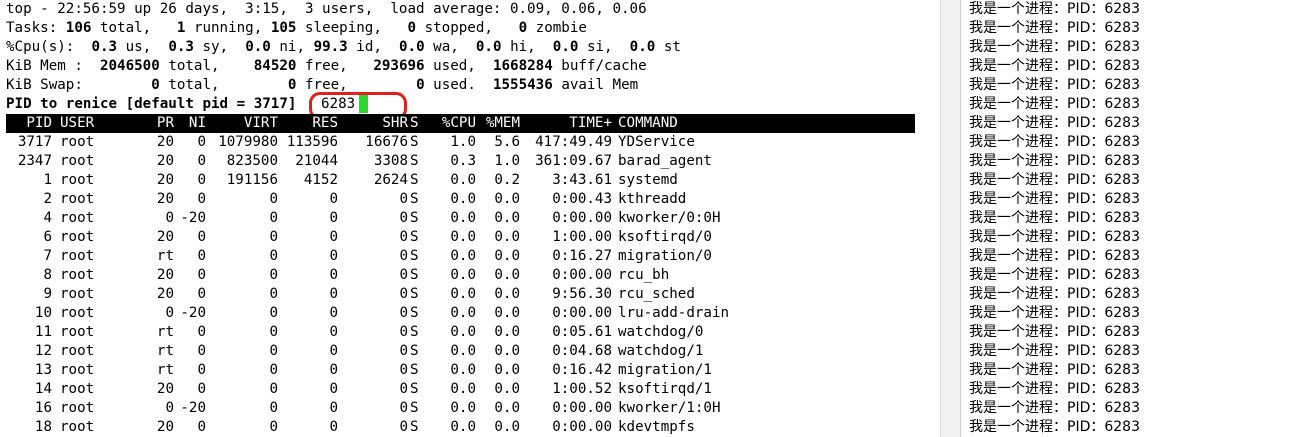 The height and width of the screenshot is (437, 1304). Describe the element at coordinates (386, 142) in the screenshot. I see `cell-shr: 16676` at that location.